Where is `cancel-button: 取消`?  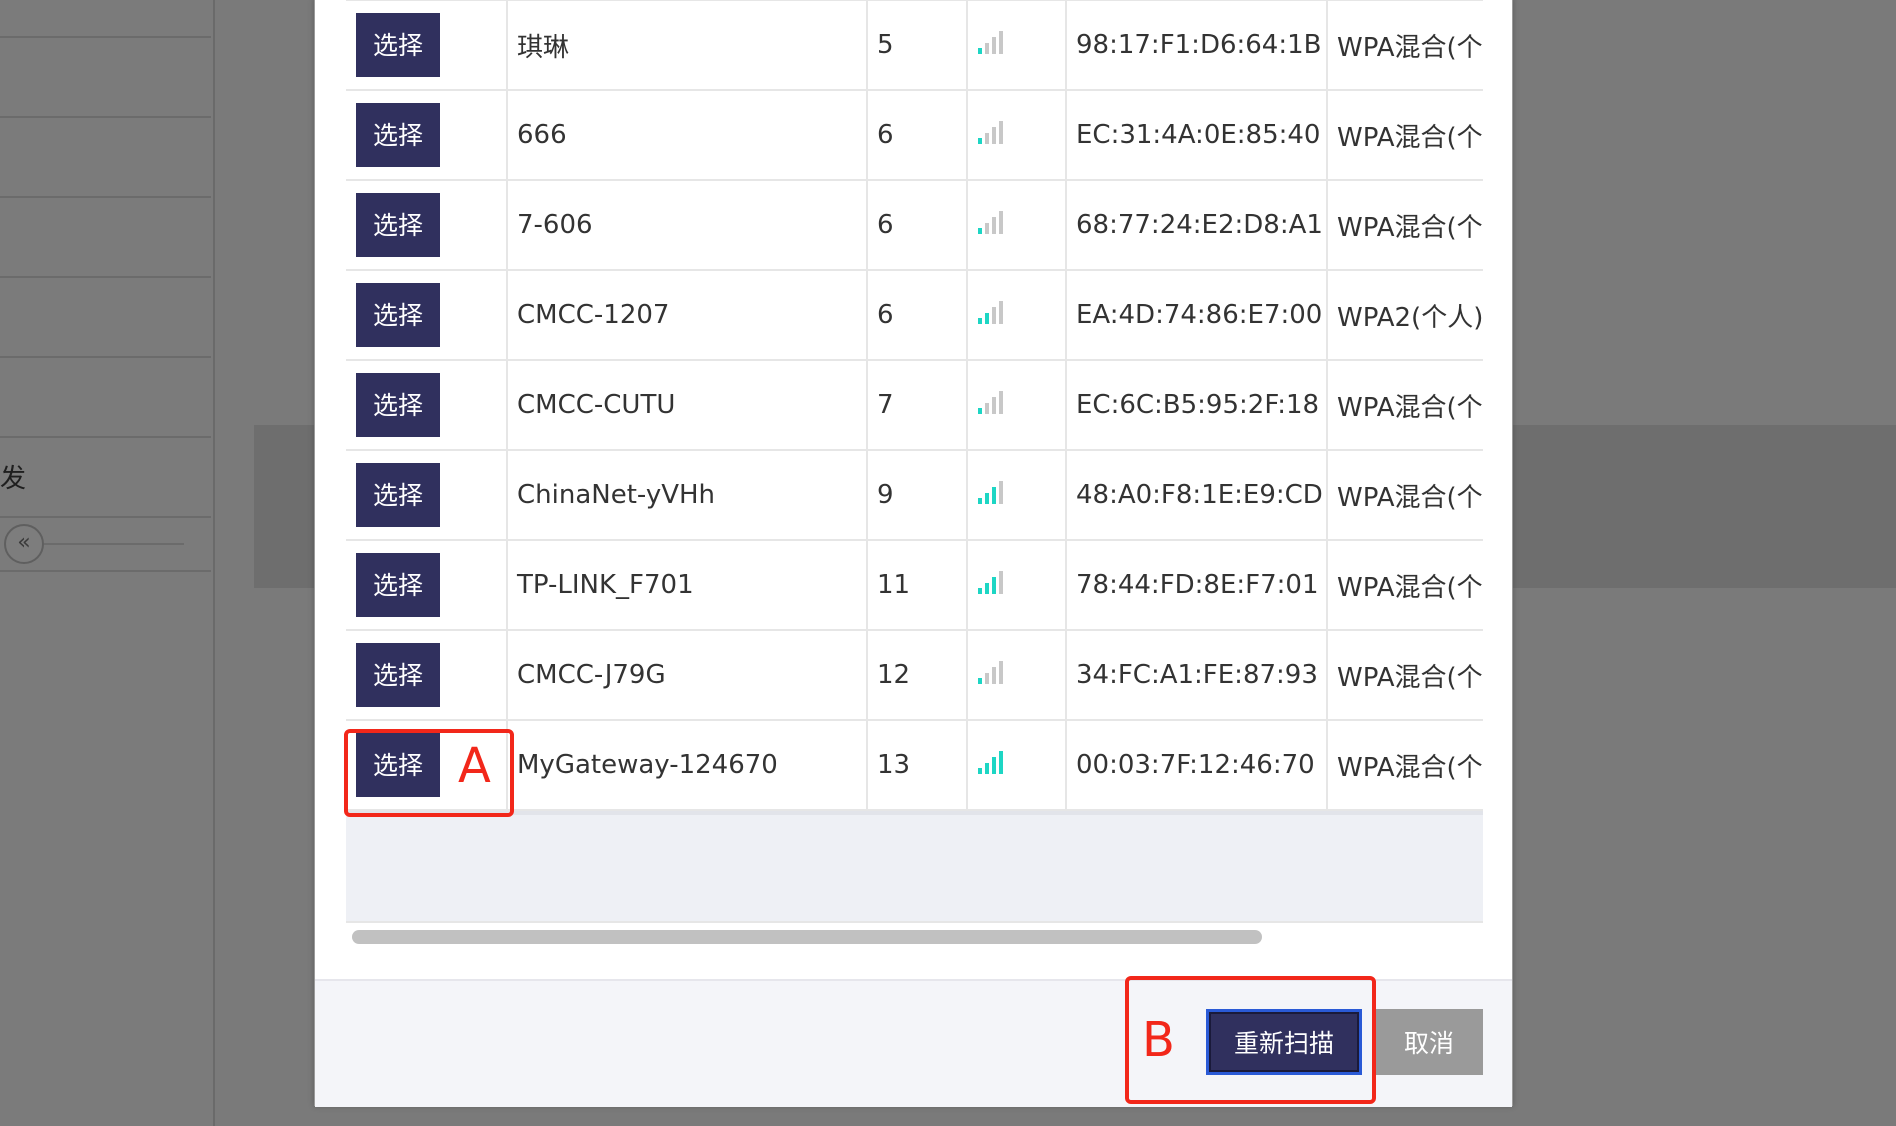
cancel-button: 取消 is located at coordinates (1429, 1042).